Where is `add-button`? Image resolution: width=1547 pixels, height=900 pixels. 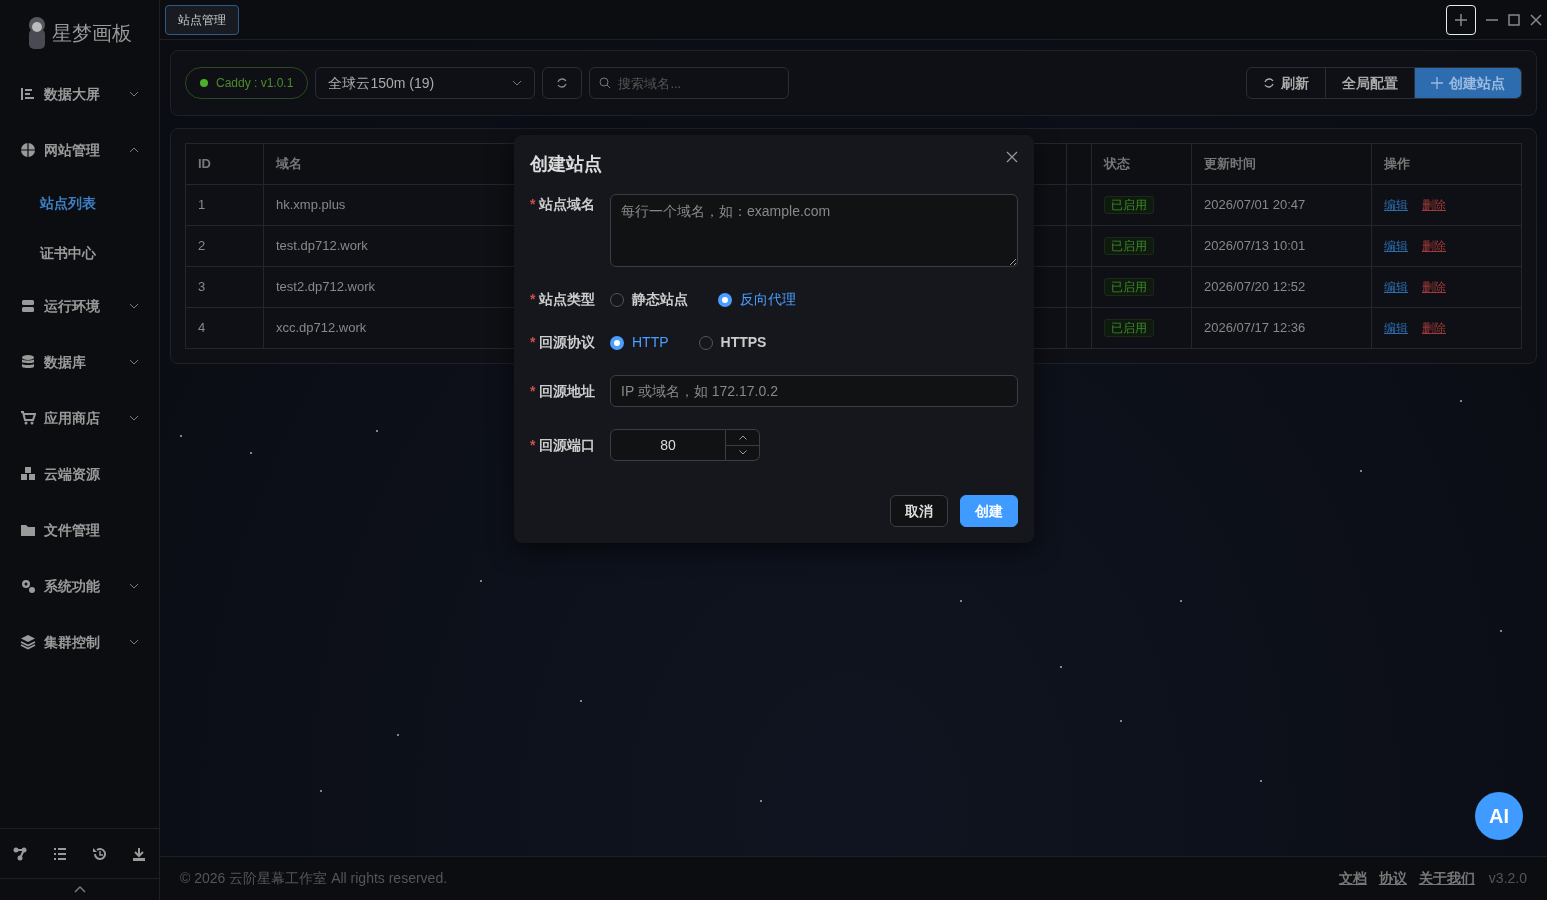
add-button is located at coordinates (1461, 19).